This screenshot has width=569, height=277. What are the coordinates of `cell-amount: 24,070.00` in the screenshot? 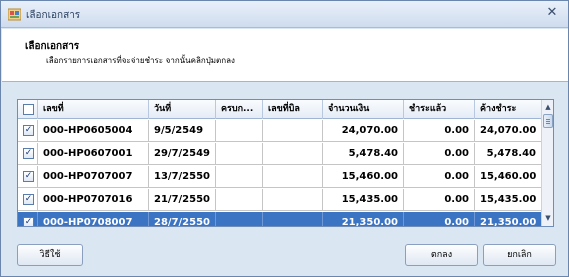 It's located at (363, 131).